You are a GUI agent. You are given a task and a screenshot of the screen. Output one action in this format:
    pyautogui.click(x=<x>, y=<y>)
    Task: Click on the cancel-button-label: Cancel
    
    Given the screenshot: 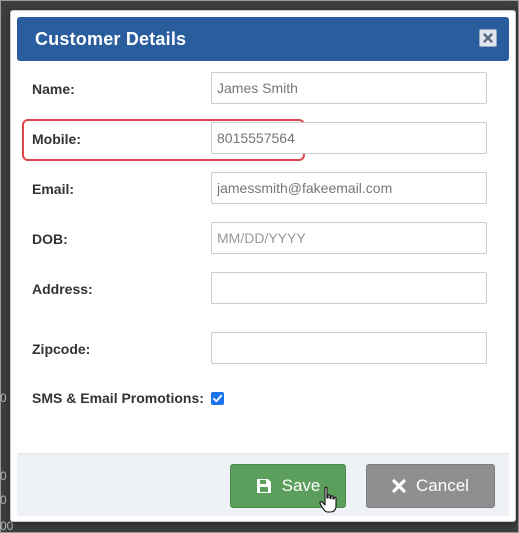 What is the action you would take?
    pyautogui.click(x=442, y=485)
    